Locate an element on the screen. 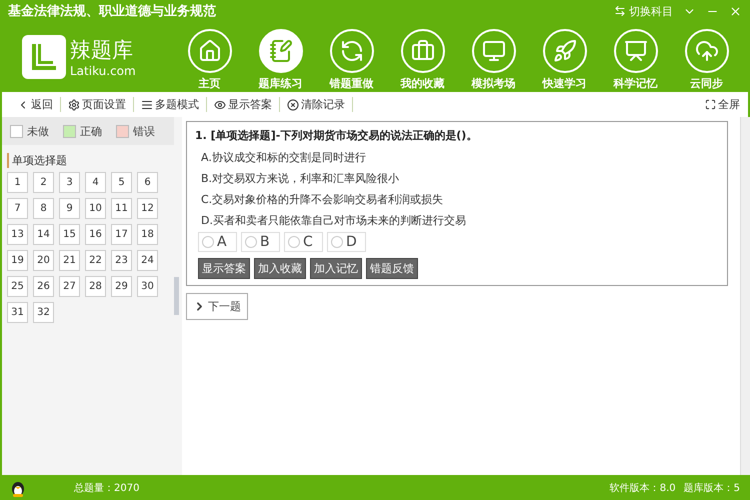  question-number: 30 is located at coordinates (147, 286).